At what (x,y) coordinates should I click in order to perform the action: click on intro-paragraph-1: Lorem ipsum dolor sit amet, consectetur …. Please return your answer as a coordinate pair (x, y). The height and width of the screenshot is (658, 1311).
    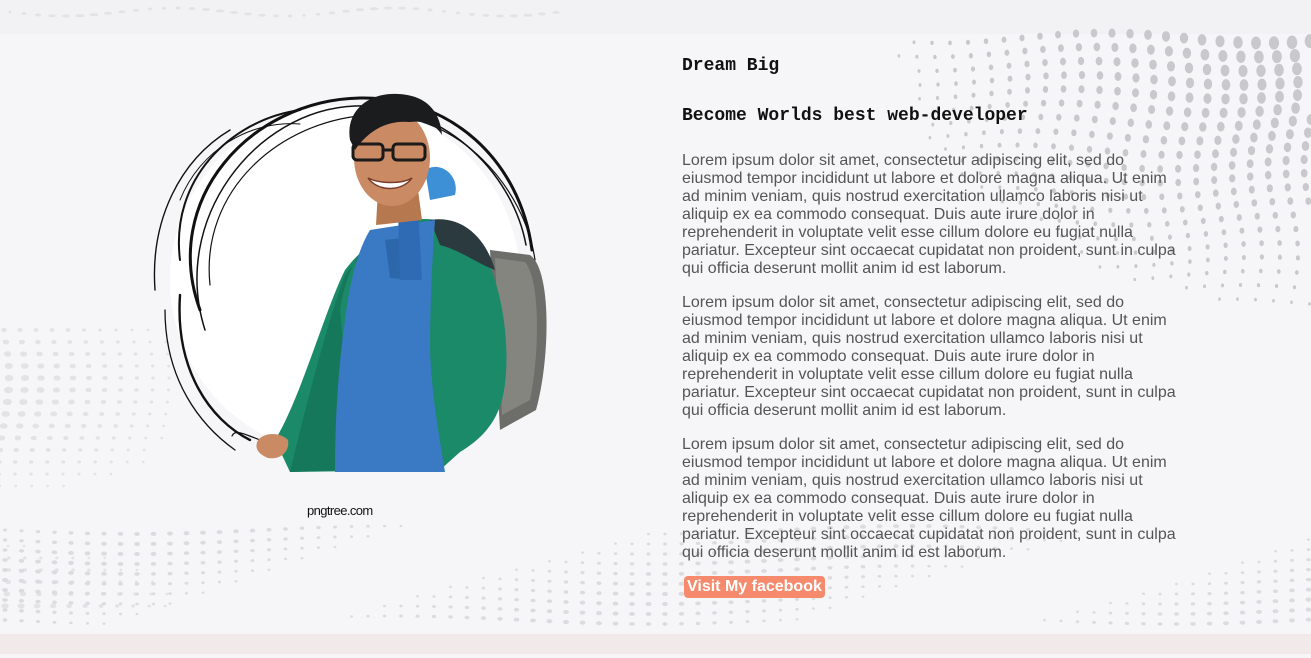
    Looking at the image, I should click on (929, 214).